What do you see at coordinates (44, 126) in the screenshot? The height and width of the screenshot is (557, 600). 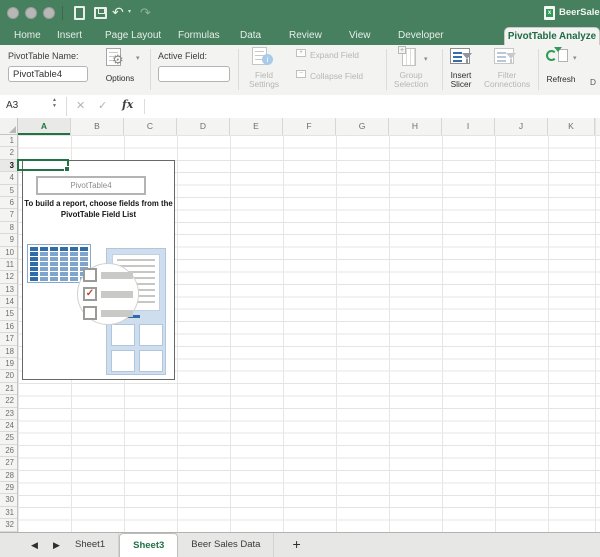 I see `column-header-a: A` at bounding box center [44, 126].